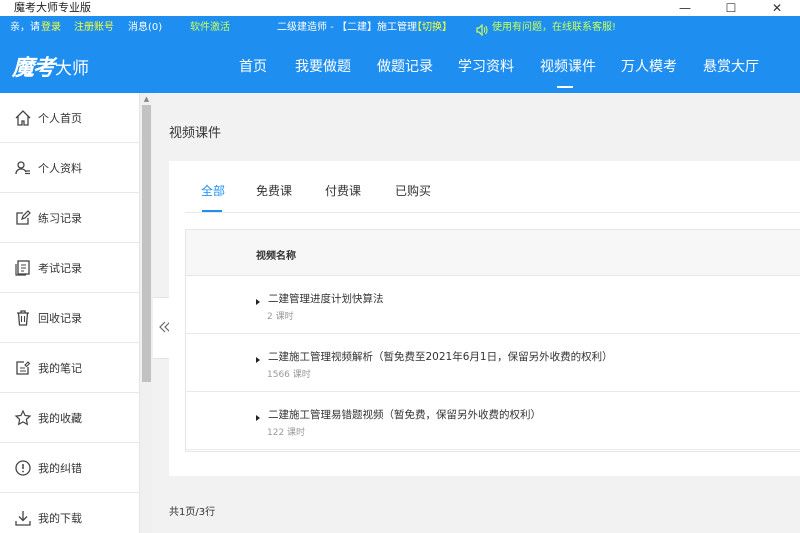  Describe the element at coordinates (274, 190) in the screenshot. I see `tab-free: 免费课` at that location.